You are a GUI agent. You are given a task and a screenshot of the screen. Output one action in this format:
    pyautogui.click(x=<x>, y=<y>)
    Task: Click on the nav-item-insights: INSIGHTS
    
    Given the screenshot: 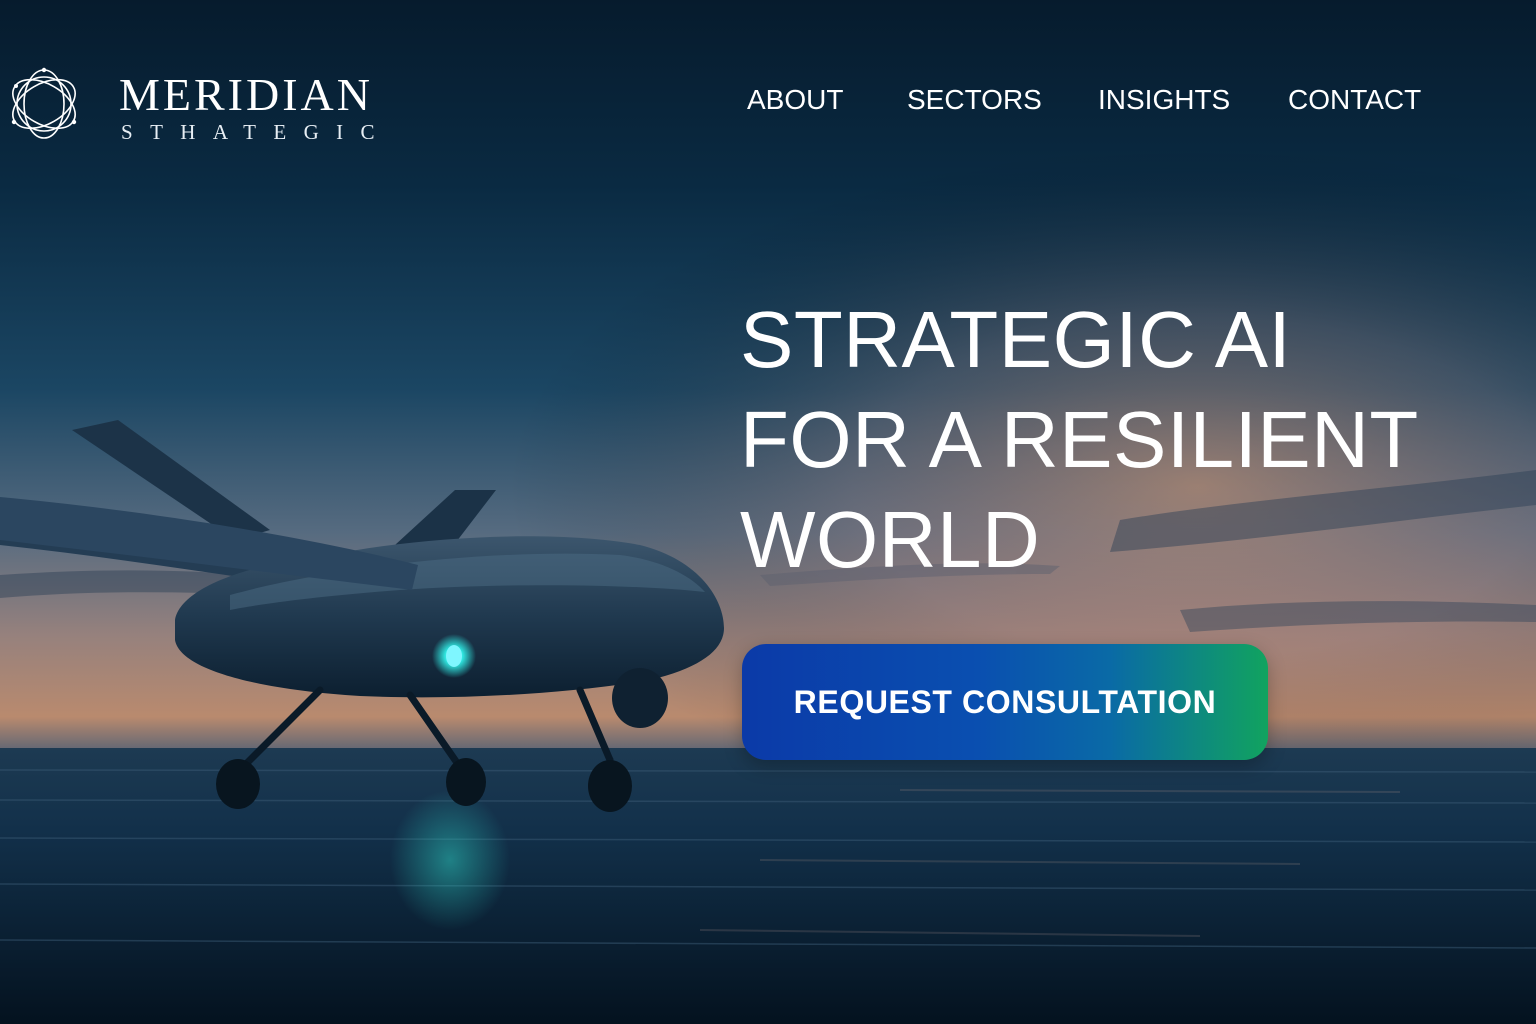 What is the action you would take?
    pyautogui.click(x=1164, y=100)
    